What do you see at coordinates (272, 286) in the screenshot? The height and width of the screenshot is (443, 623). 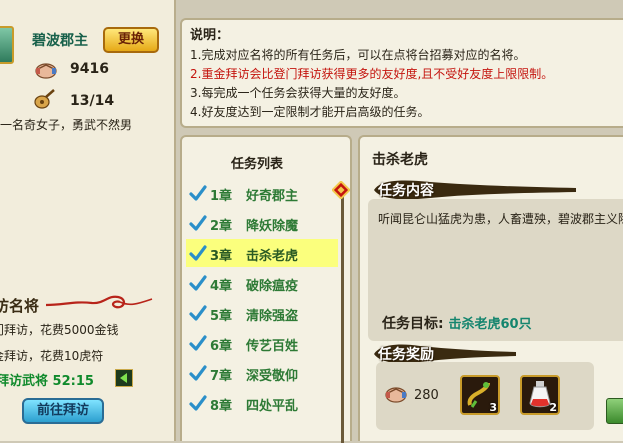 I see `task-name: 破除瘟疫` at bounding box center [272, 286].